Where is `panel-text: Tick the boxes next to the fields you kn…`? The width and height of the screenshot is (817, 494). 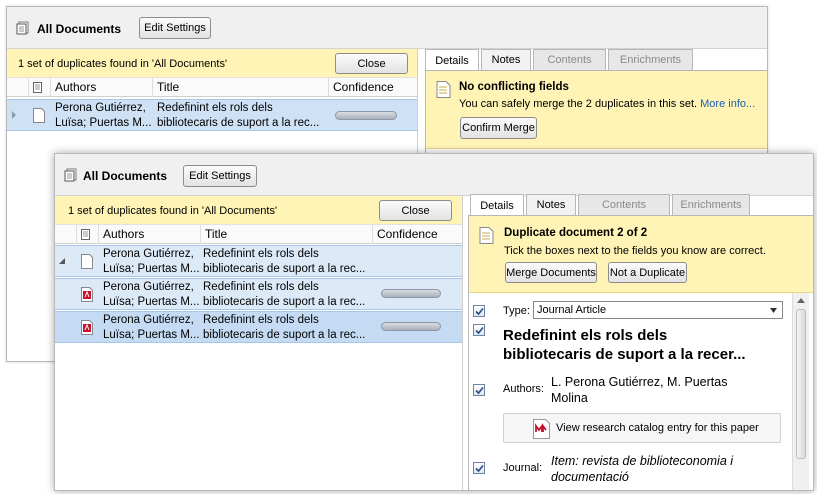 panel-text: Tick the boxes next to the fields you kn… is located at coordinates (635, 251).